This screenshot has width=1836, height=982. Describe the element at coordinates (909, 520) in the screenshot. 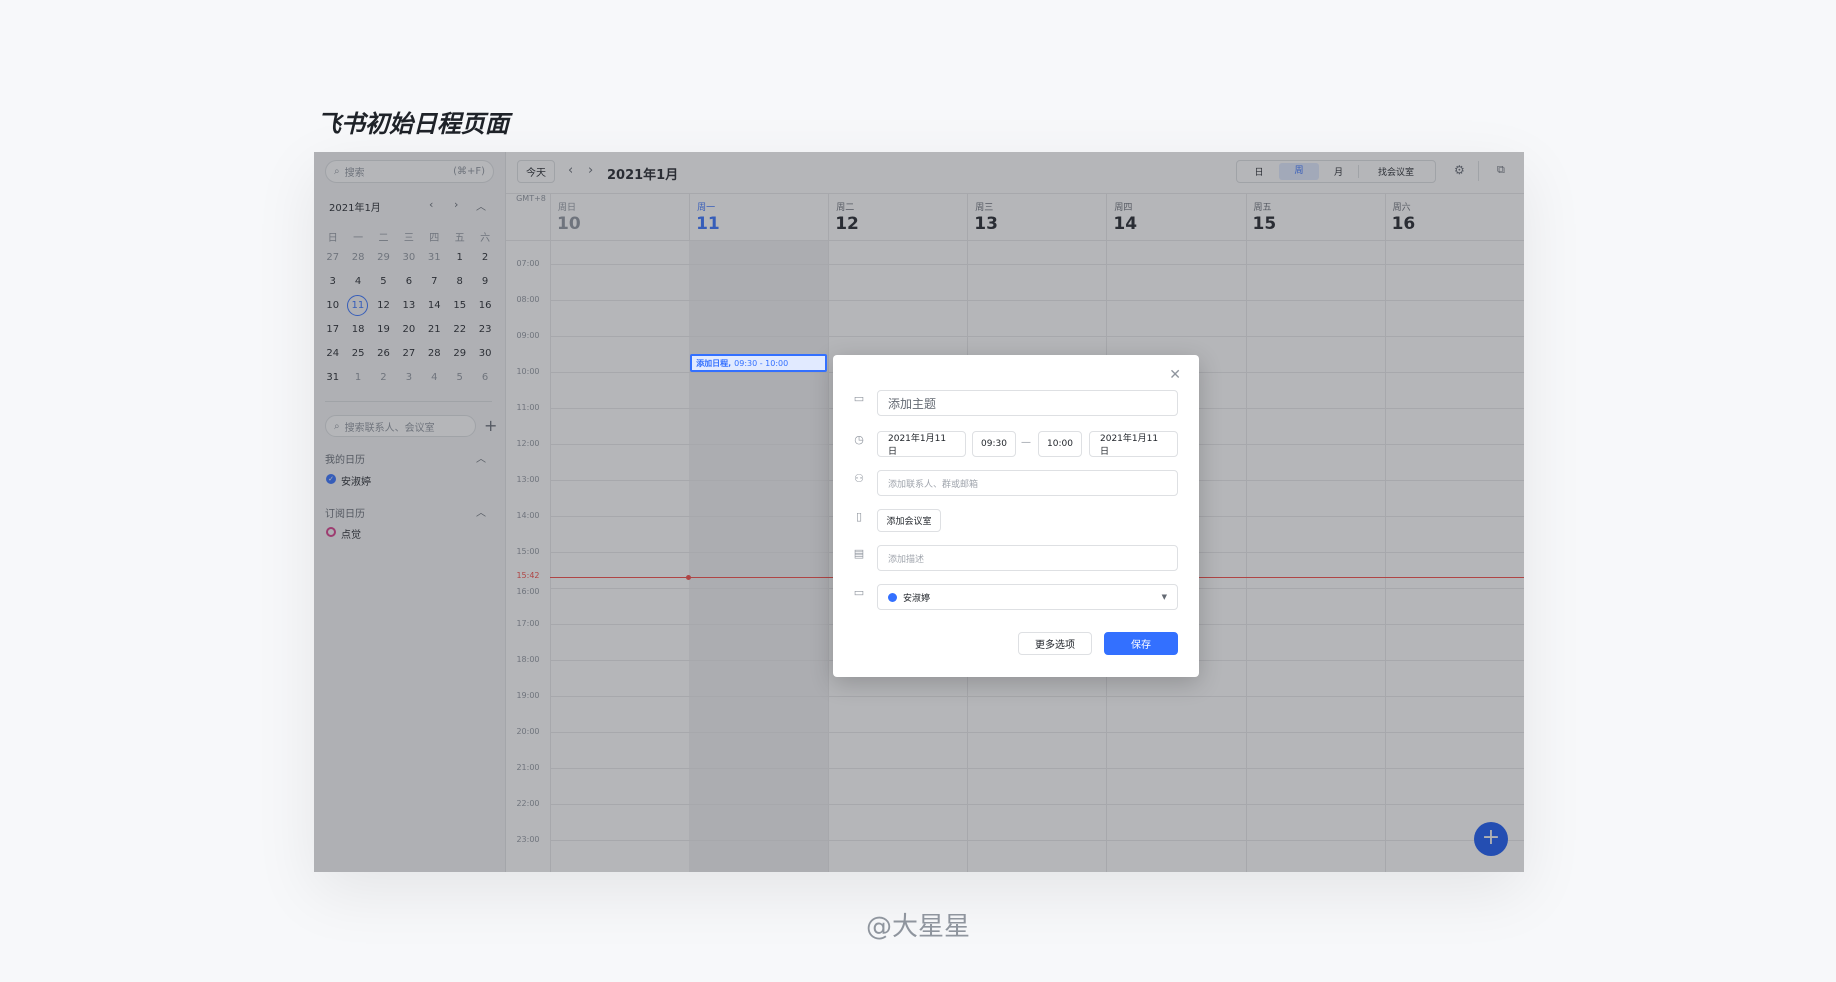

I see `add-room-button: 添加会议室` at that location.